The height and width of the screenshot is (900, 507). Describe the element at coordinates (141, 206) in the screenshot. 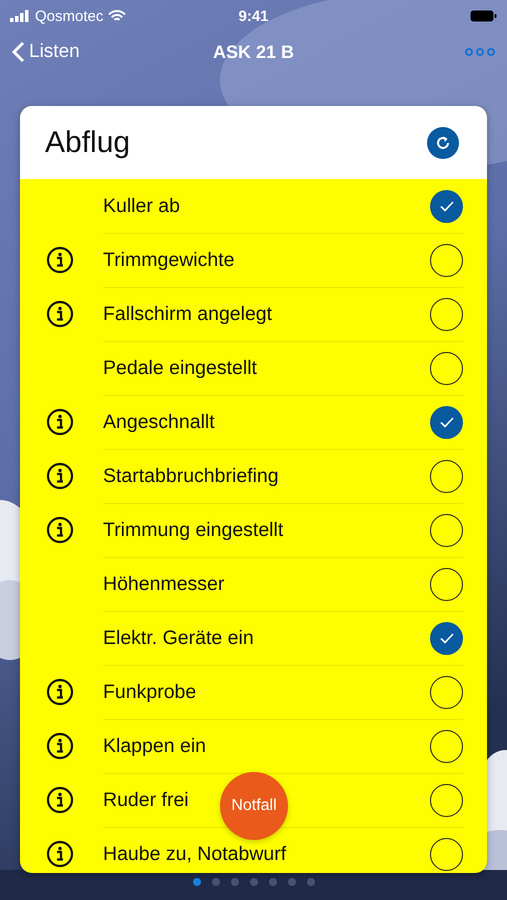

I see `checklist-item-label: Kuller ab` at that location.